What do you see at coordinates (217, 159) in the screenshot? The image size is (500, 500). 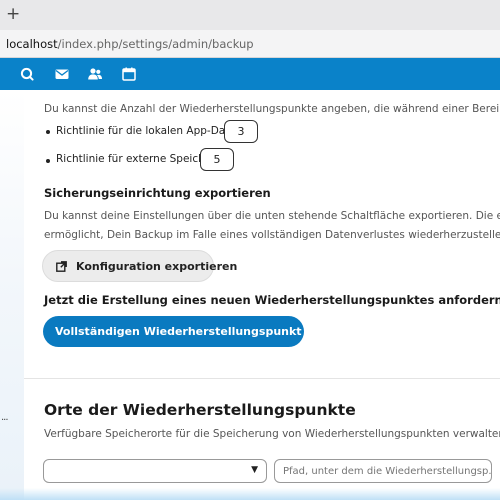 I see `external-retention-input: 5` at bounding box center [217, 159].